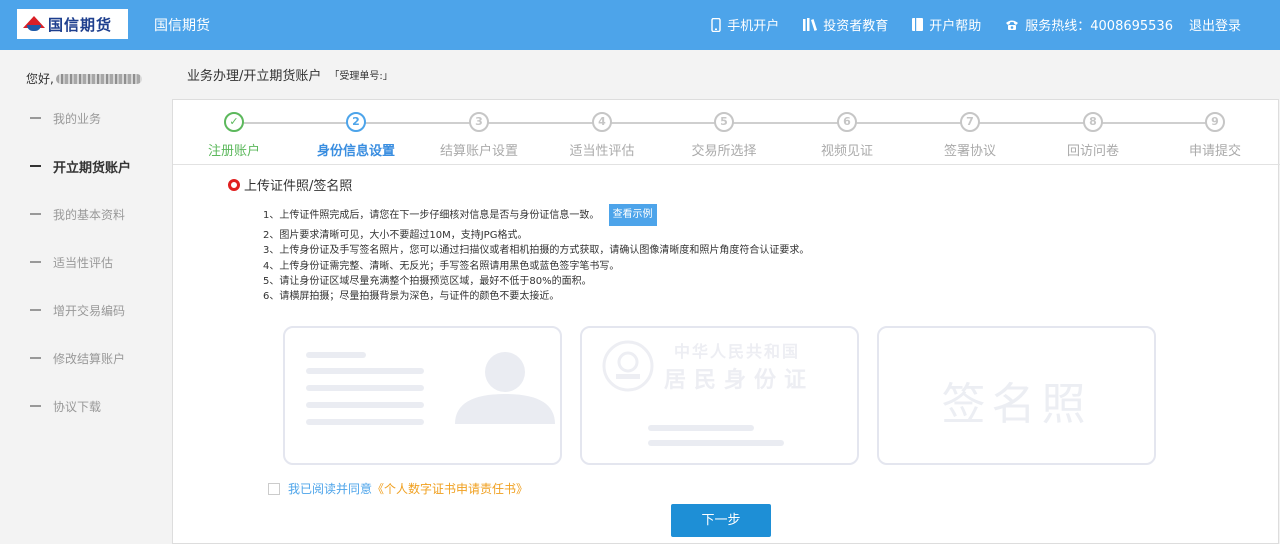  Describe the element at coordinates (847, 135) in the screenshot. I see `step-video: 6 视频见证` at that location.